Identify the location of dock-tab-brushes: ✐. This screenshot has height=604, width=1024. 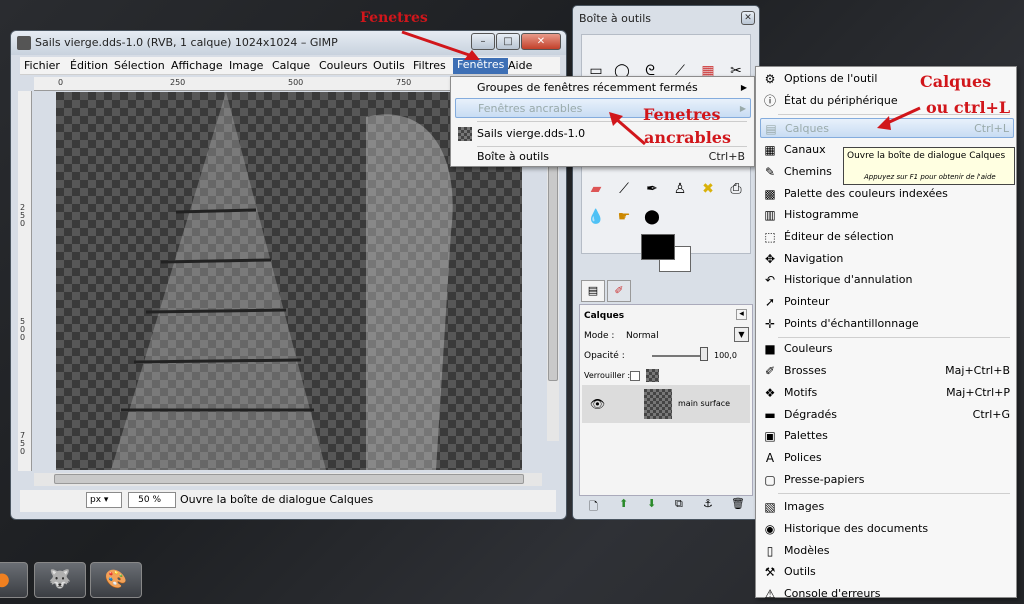
(619, 291).